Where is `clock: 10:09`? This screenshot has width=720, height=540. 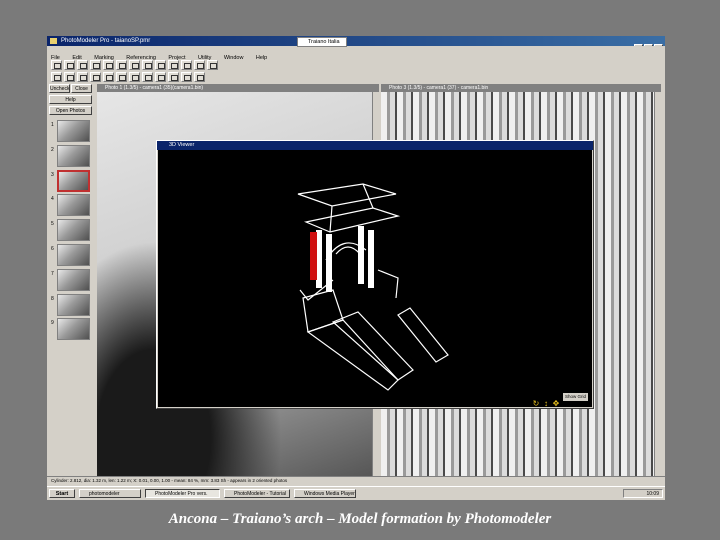
clock: 10:09 is located at coordinates (643, 493).